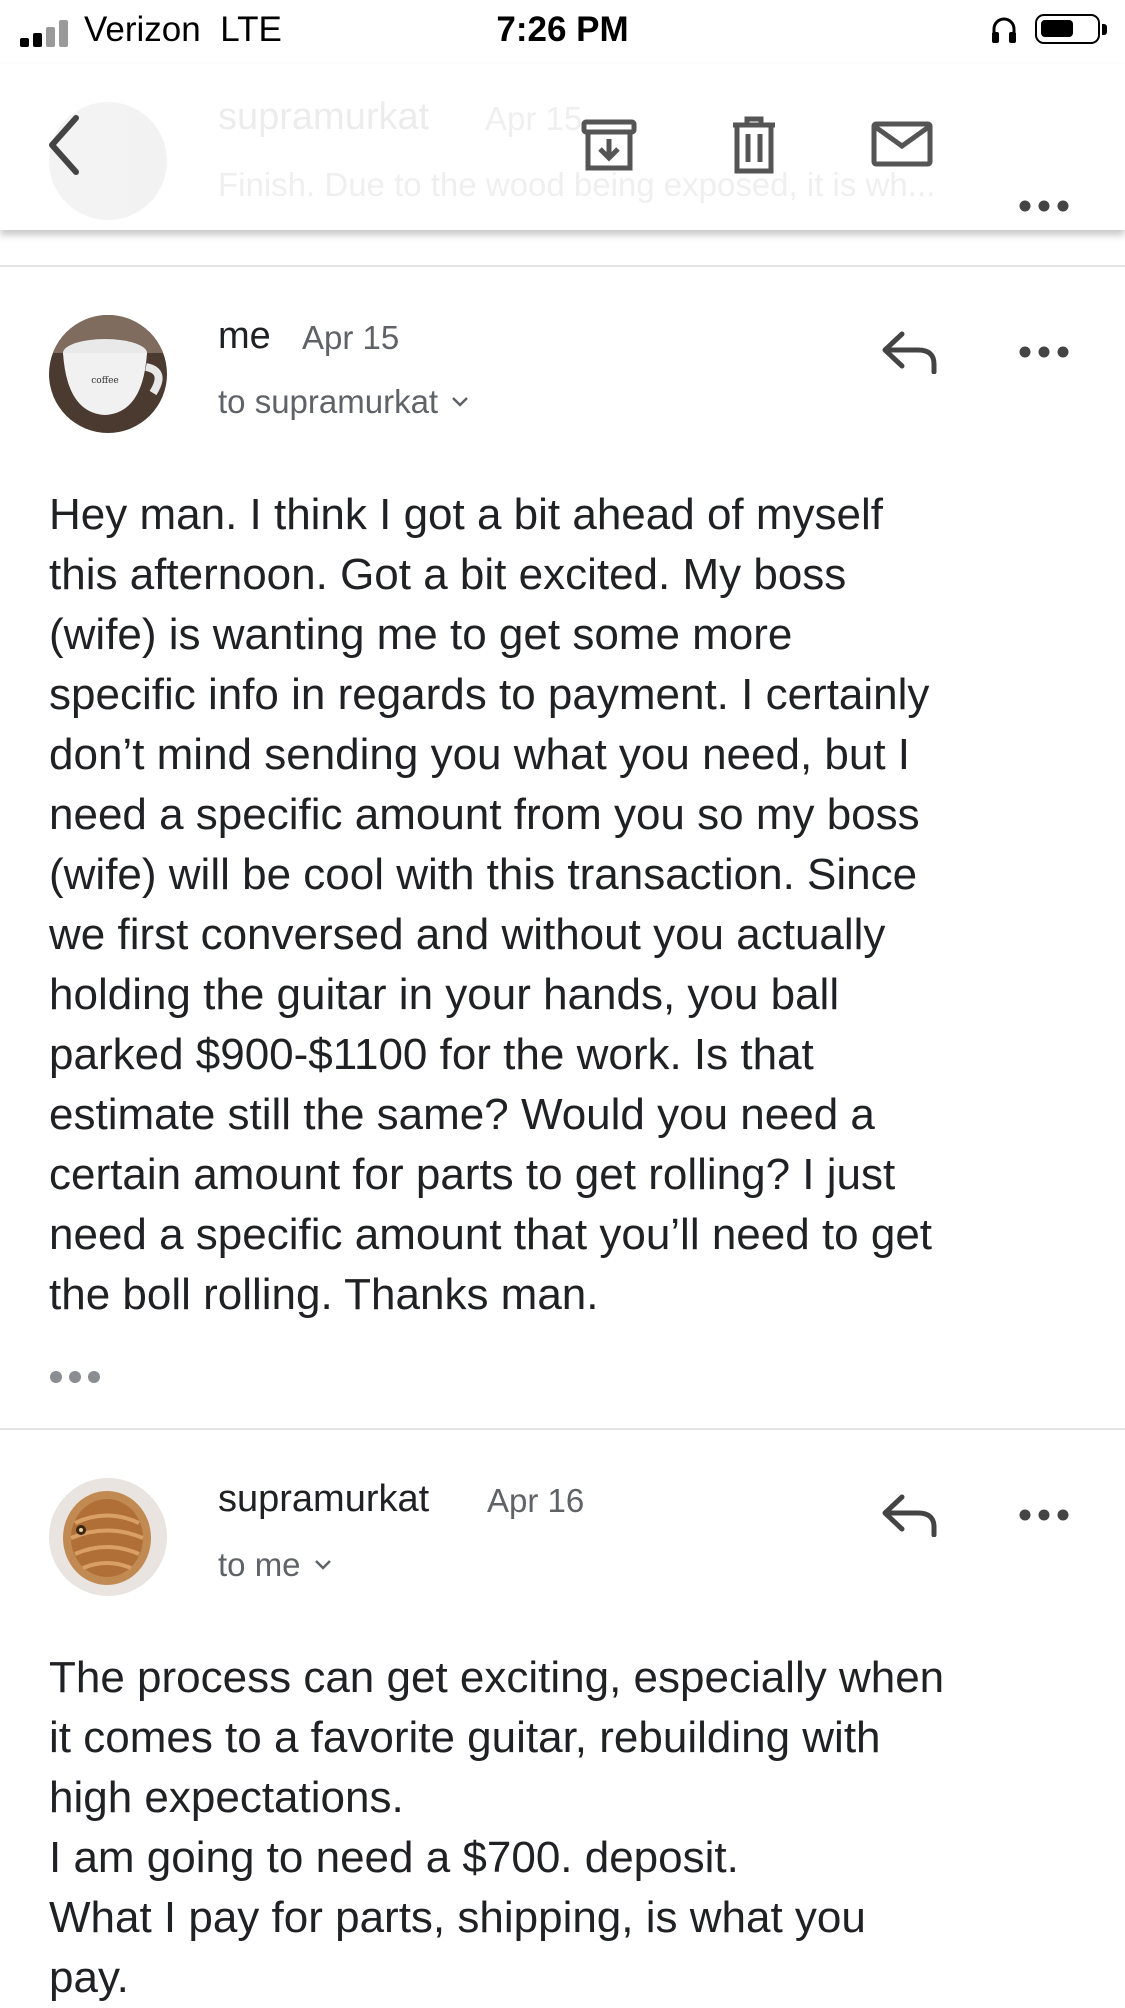  What do you see at coordinates (431, 1054) in the screenshot?
I see `body-line: parked $900-$1100 for the work. Is that` at bounding box center [431, 1054].